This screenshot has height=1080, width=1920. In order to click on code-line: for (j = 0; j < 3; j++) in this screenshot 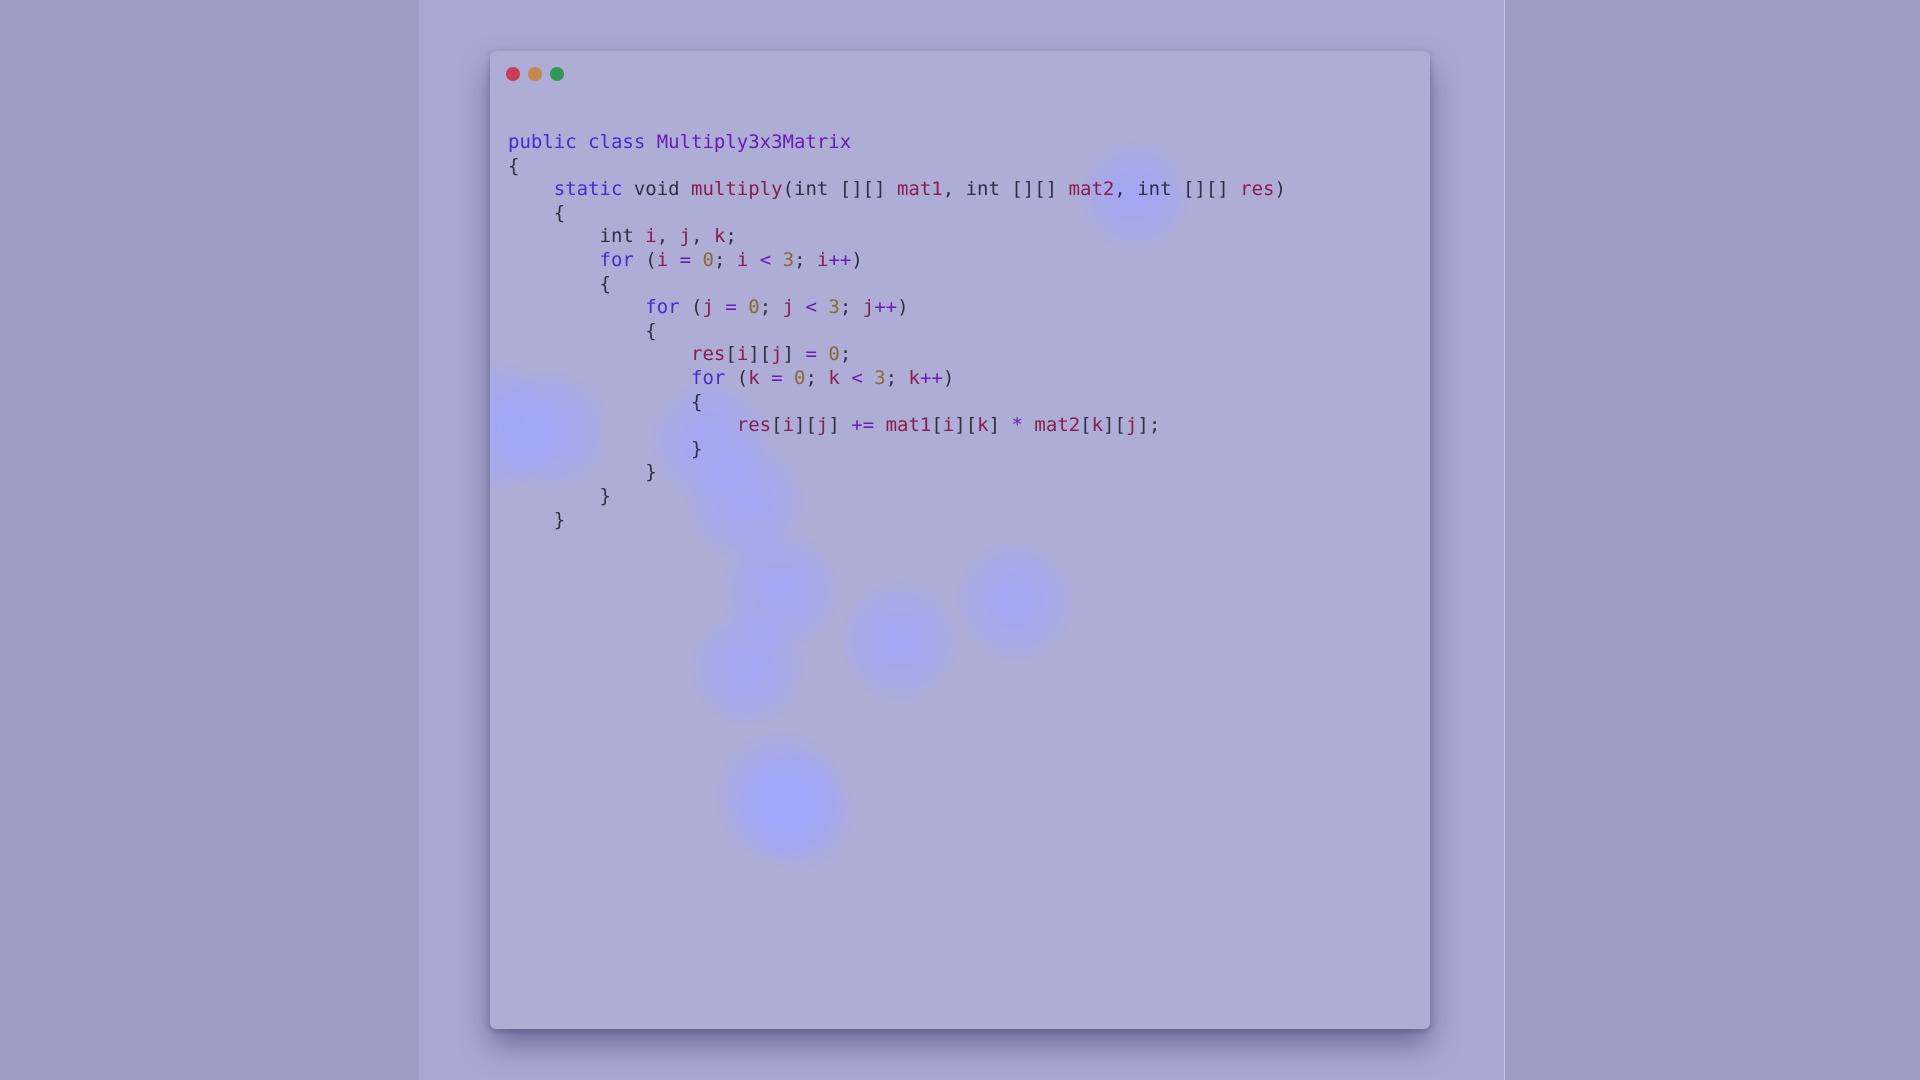, I will do `click(897, 308)`.